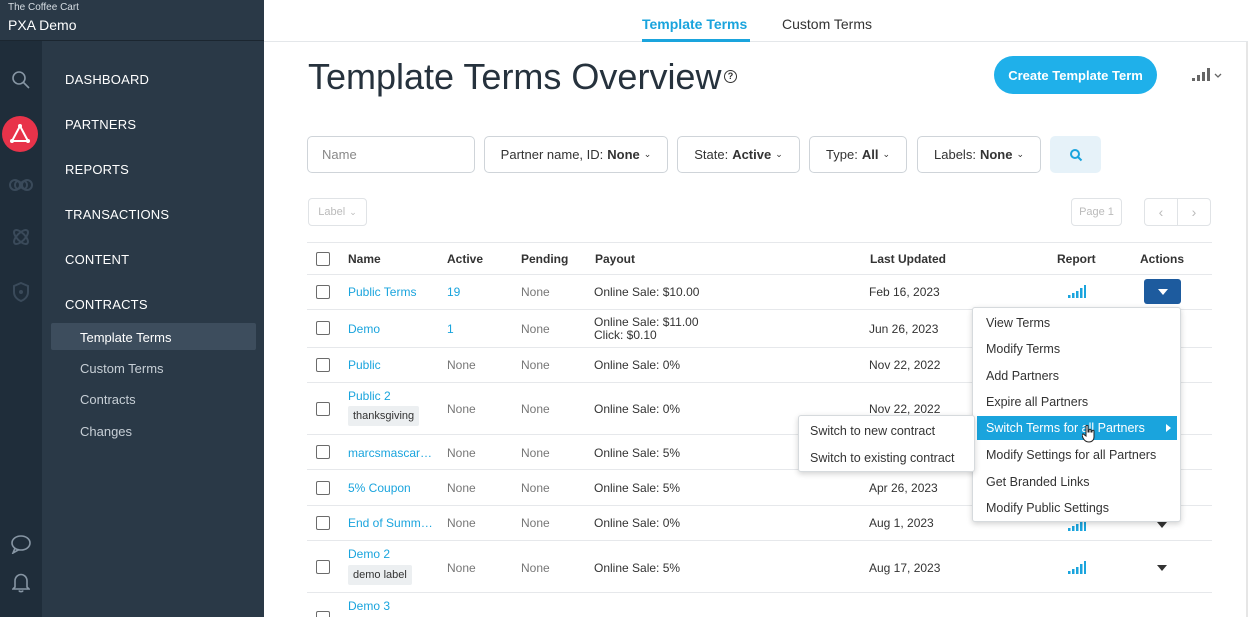 The height and width of the screenshot is (617, 1248). I want to click on term-name-link: Demo, so click(364, 329).